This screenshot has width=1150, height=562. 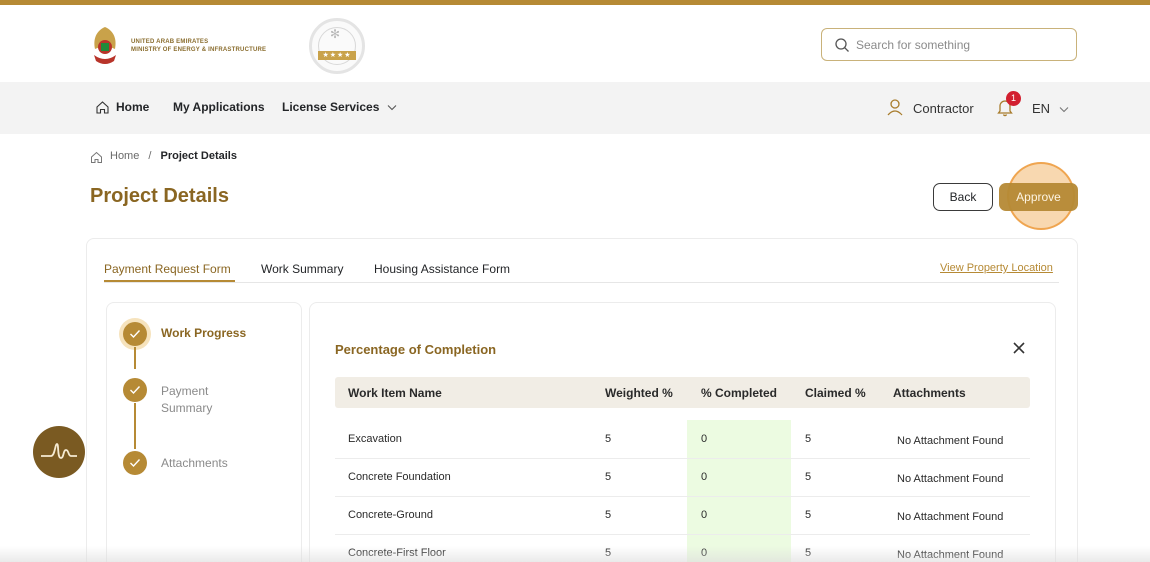 I want to click on step-label-attachments: Attachments, so click(x=194, y=463).